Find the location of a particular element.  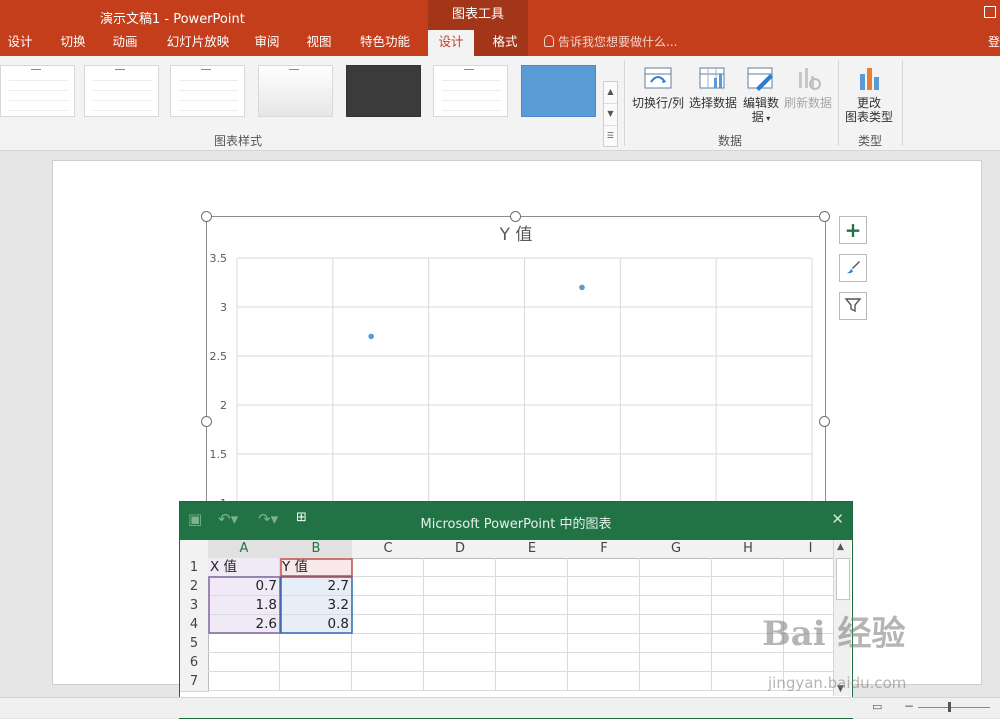

cell-C3 is located at coordinates (388, 605).